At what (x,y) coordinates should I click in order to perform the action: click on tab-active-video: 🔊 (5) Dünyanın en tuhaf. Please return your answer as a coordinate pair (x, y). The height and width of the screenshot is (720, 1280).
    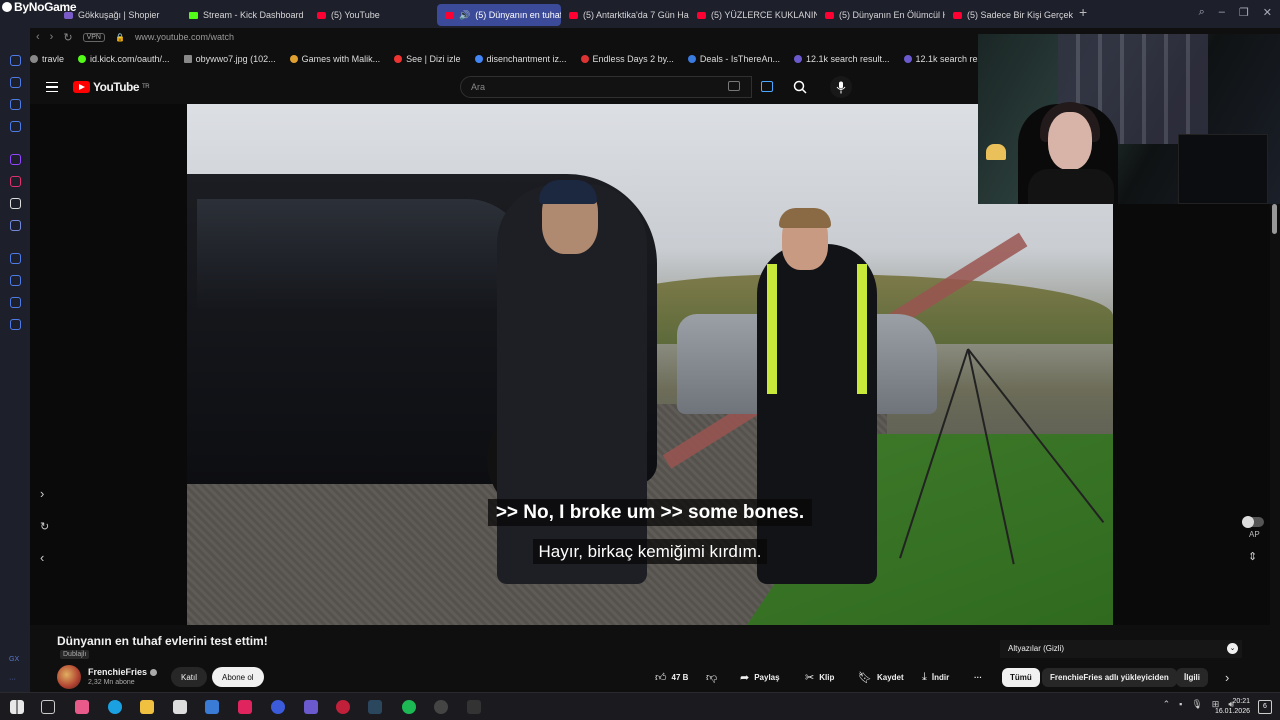
    Looking at the image, I should click on (499, 15).